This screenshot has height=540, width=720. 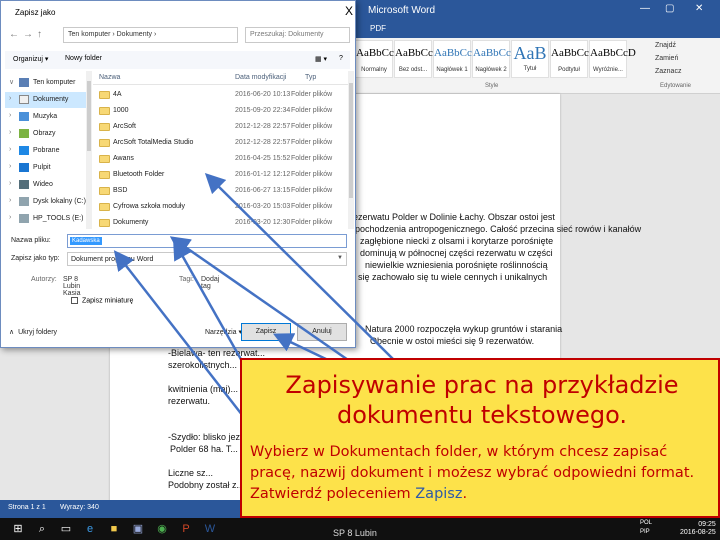 What do you see at coordinates (30, 59) in the screenshot?
I see `organize-button: Organizuj ▾` at bounding box center [30, 59].